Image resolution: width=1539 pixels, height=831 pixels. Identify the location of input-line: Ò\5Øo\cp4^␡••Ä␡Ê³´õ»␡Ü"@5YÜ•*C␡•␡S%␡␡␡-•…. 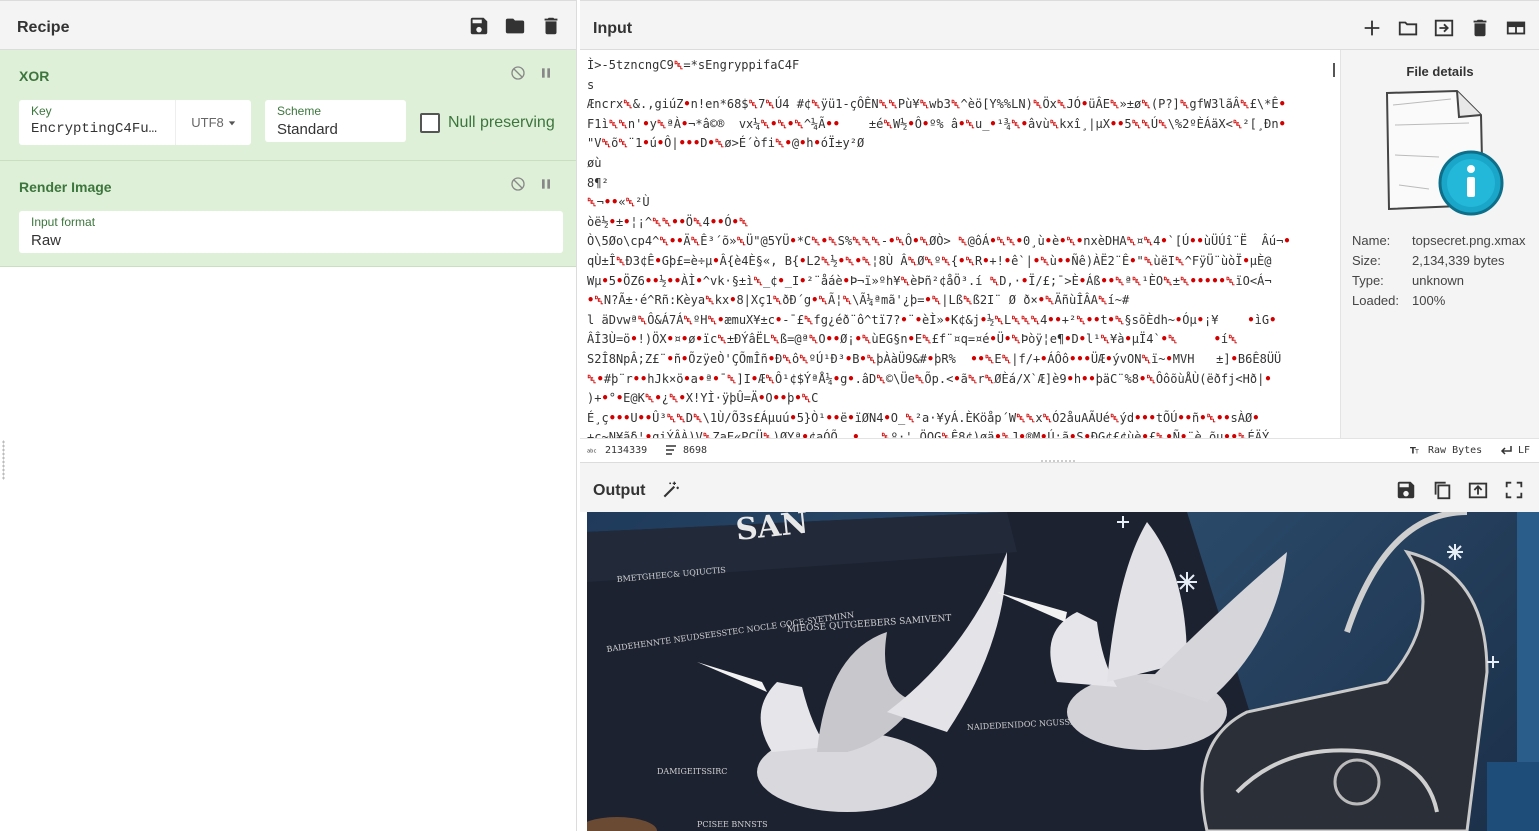
(939, 241).